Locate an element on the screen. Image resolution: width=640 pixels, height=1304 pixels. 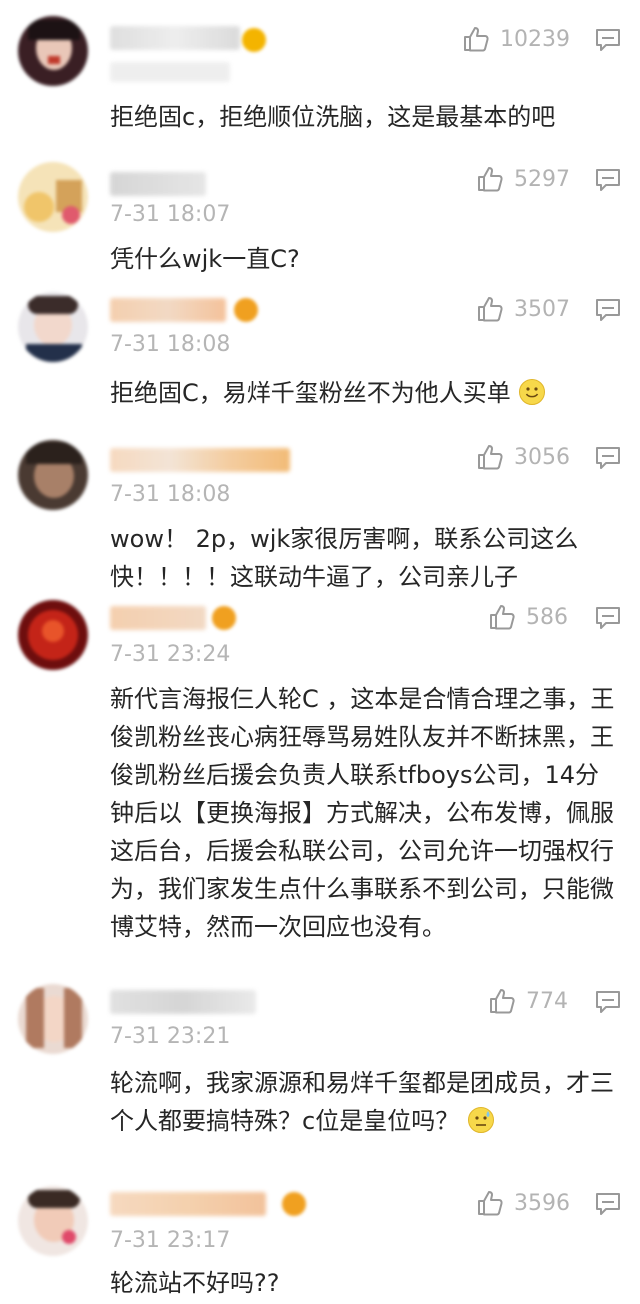
comment-text: 凭什么wjk一直C? is located at coordinates (365, 259).